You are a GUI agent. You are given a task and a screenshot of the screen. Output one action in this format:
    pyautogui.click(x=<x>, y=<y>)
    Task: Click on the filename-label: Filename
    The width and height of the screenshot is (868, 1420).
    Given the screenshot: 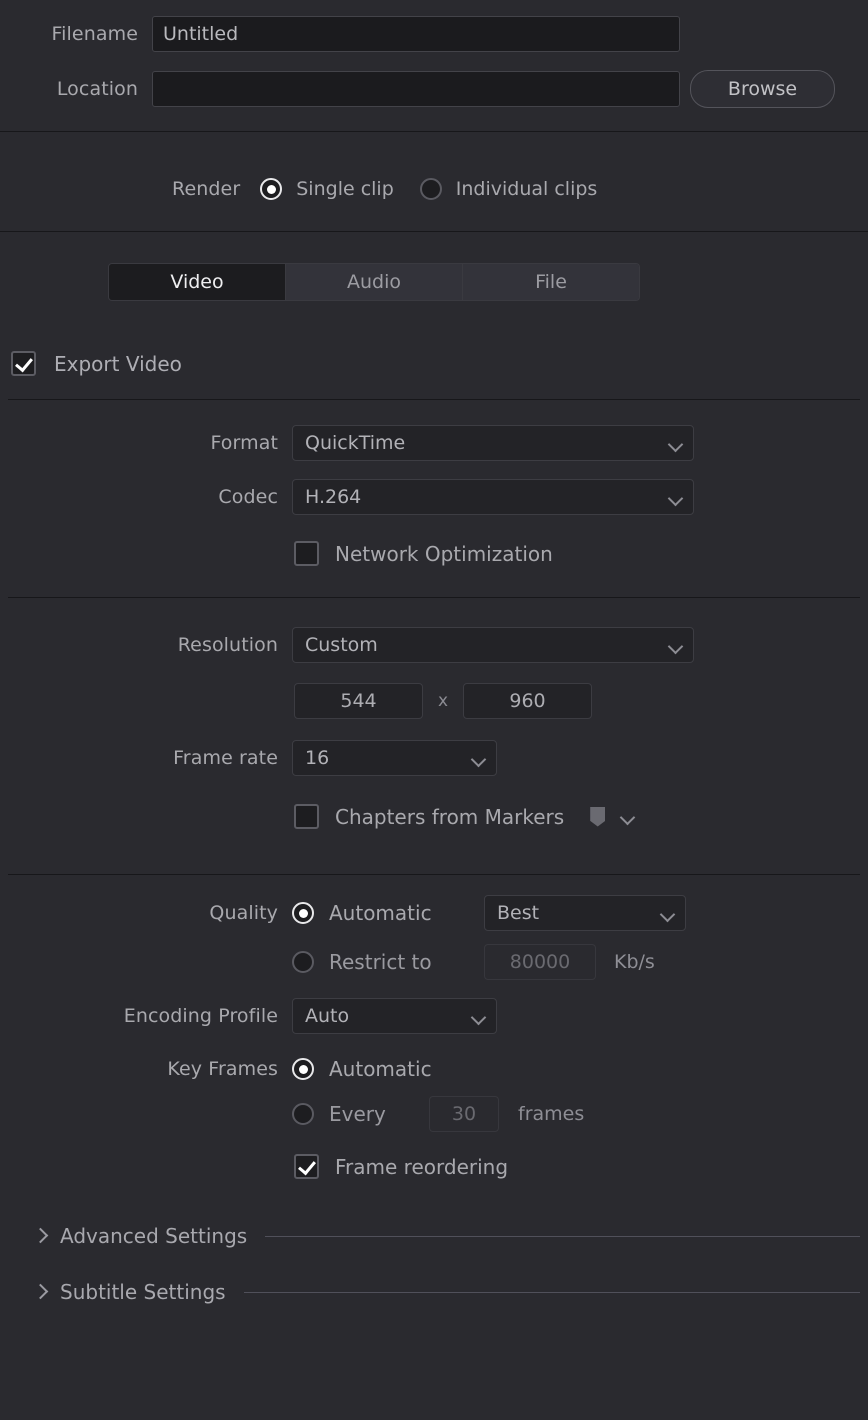 What is the action you would take?
    pyautogui.click(x=94, y=34)
    